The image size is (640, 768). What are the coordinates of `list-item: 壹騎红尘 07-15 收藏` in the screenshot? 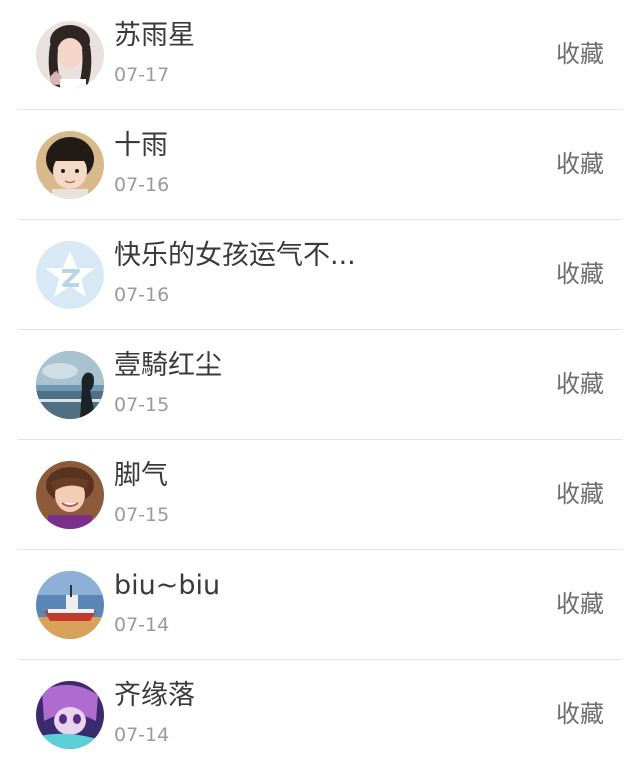 It's located at (320, 385).